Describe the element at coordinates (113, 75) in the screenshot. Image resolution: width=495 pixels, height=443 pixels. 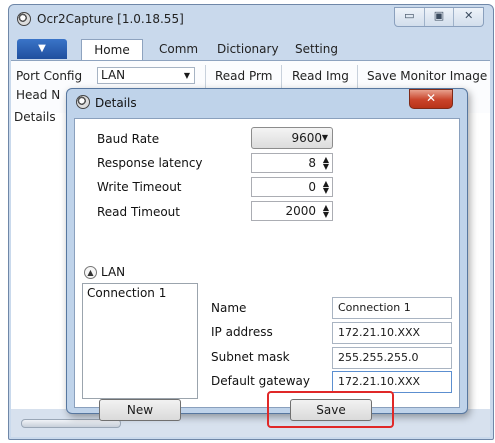
I see `port-config-value: LAN` at that location.